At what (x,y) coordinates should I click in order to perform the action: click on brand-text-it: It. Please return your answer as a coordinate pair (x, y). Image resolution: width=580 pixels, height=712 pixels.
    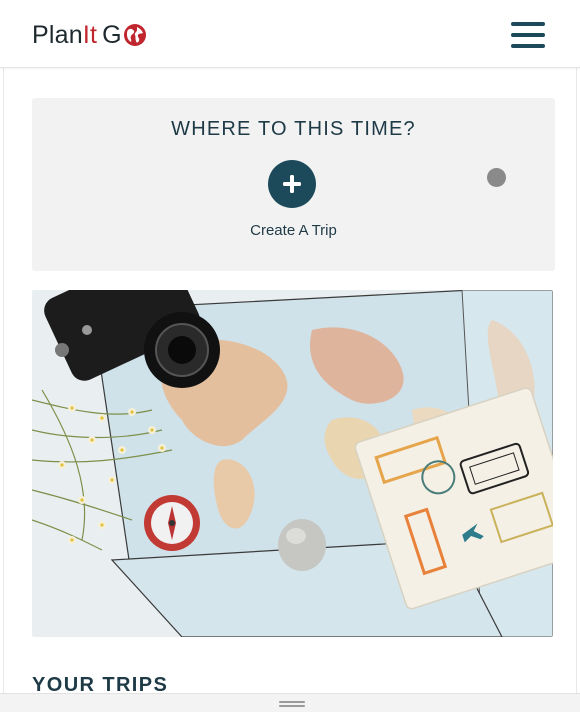
    Looking at the image, I should click on (90, 34).